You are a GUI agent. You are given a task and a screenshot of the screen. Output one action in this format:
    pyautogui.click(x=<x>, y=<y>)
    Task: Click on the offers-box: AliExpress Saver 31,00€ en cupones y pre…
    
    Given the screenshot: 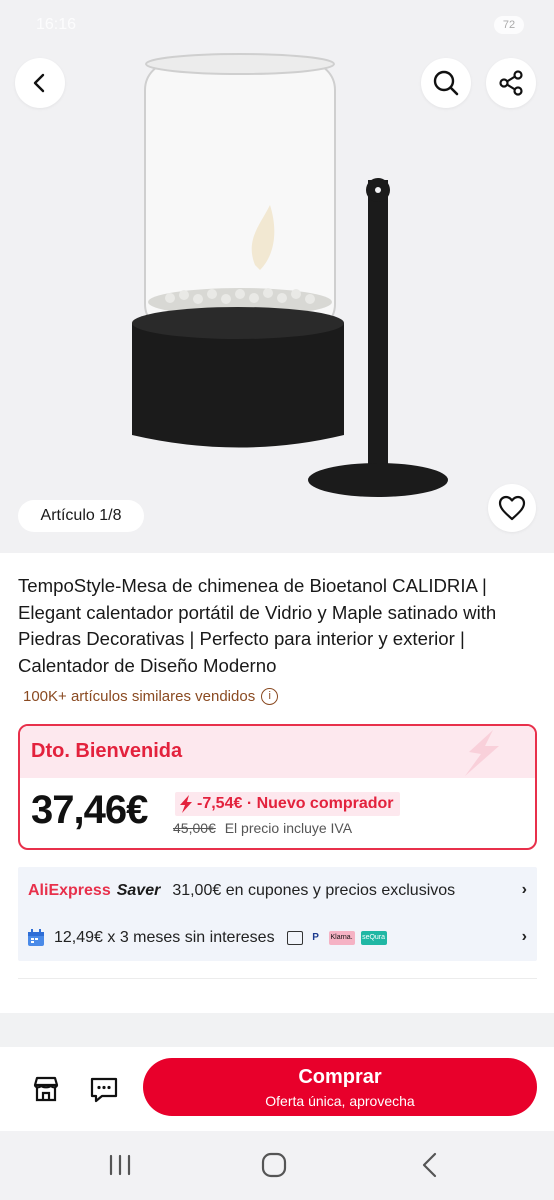 What is the action you would take?
    pyautogui.click(x=277, y=914)
    